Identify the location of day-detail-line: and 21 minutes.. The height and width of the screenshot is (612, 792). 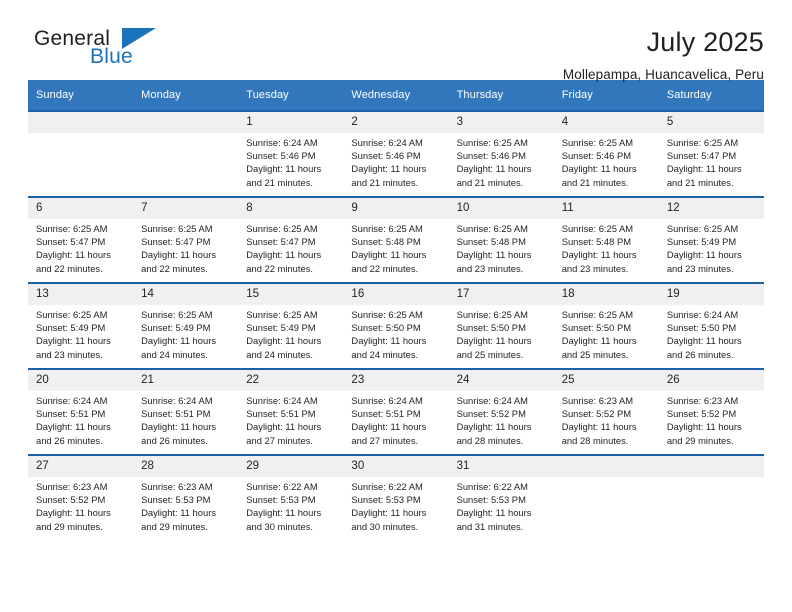
(595, 182).